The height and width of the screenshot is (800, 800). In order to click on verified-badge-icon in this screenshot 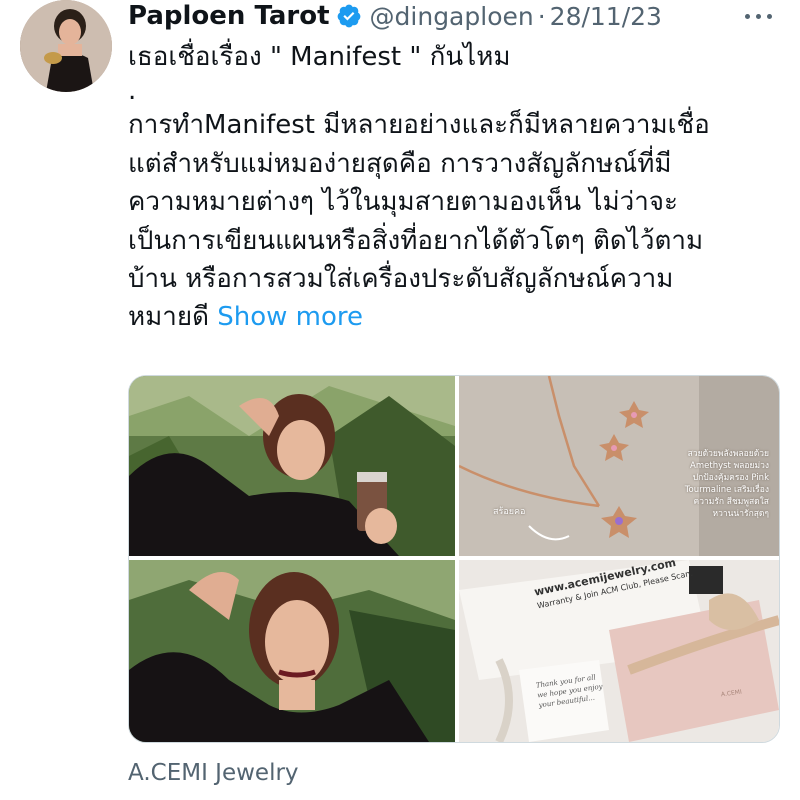, I will do `click(348, 16)`.